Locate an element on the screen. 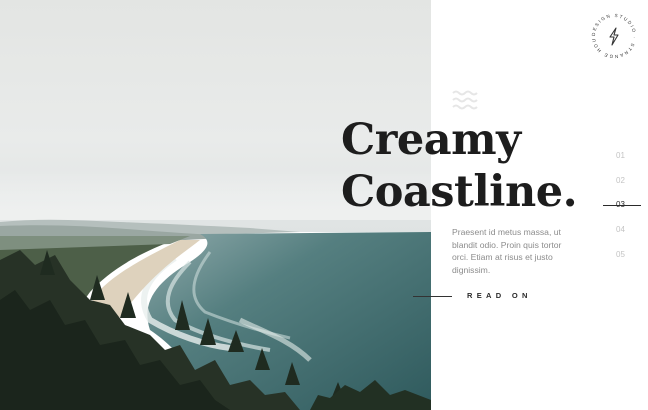 Image resolution: width=648 pixels, height=410 pixels. brand-logo: DESIGN STUDIO · STRANGE HOUSE is located at coordinates (613, 34).